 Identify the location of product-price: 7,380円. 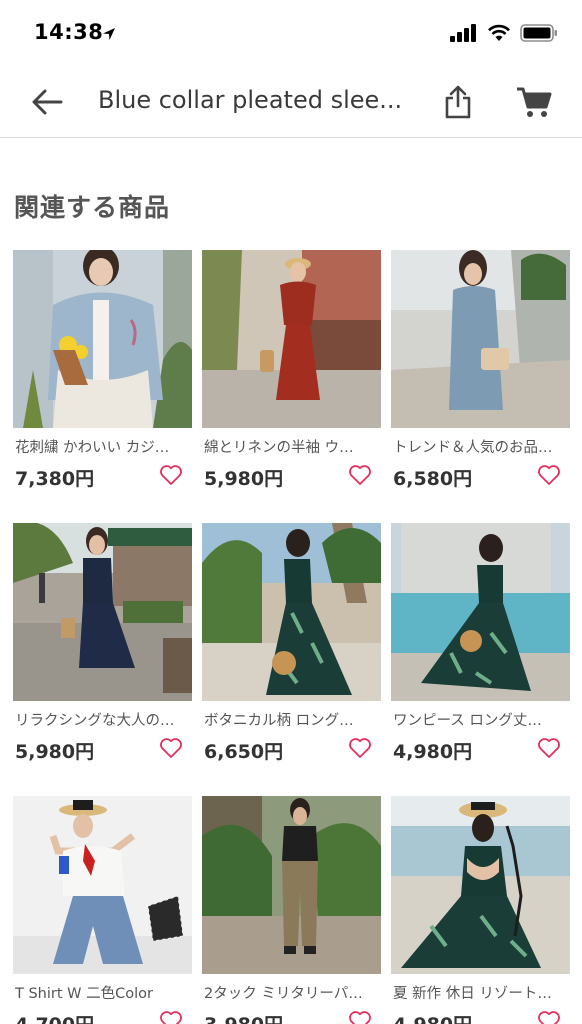
(55, 479).